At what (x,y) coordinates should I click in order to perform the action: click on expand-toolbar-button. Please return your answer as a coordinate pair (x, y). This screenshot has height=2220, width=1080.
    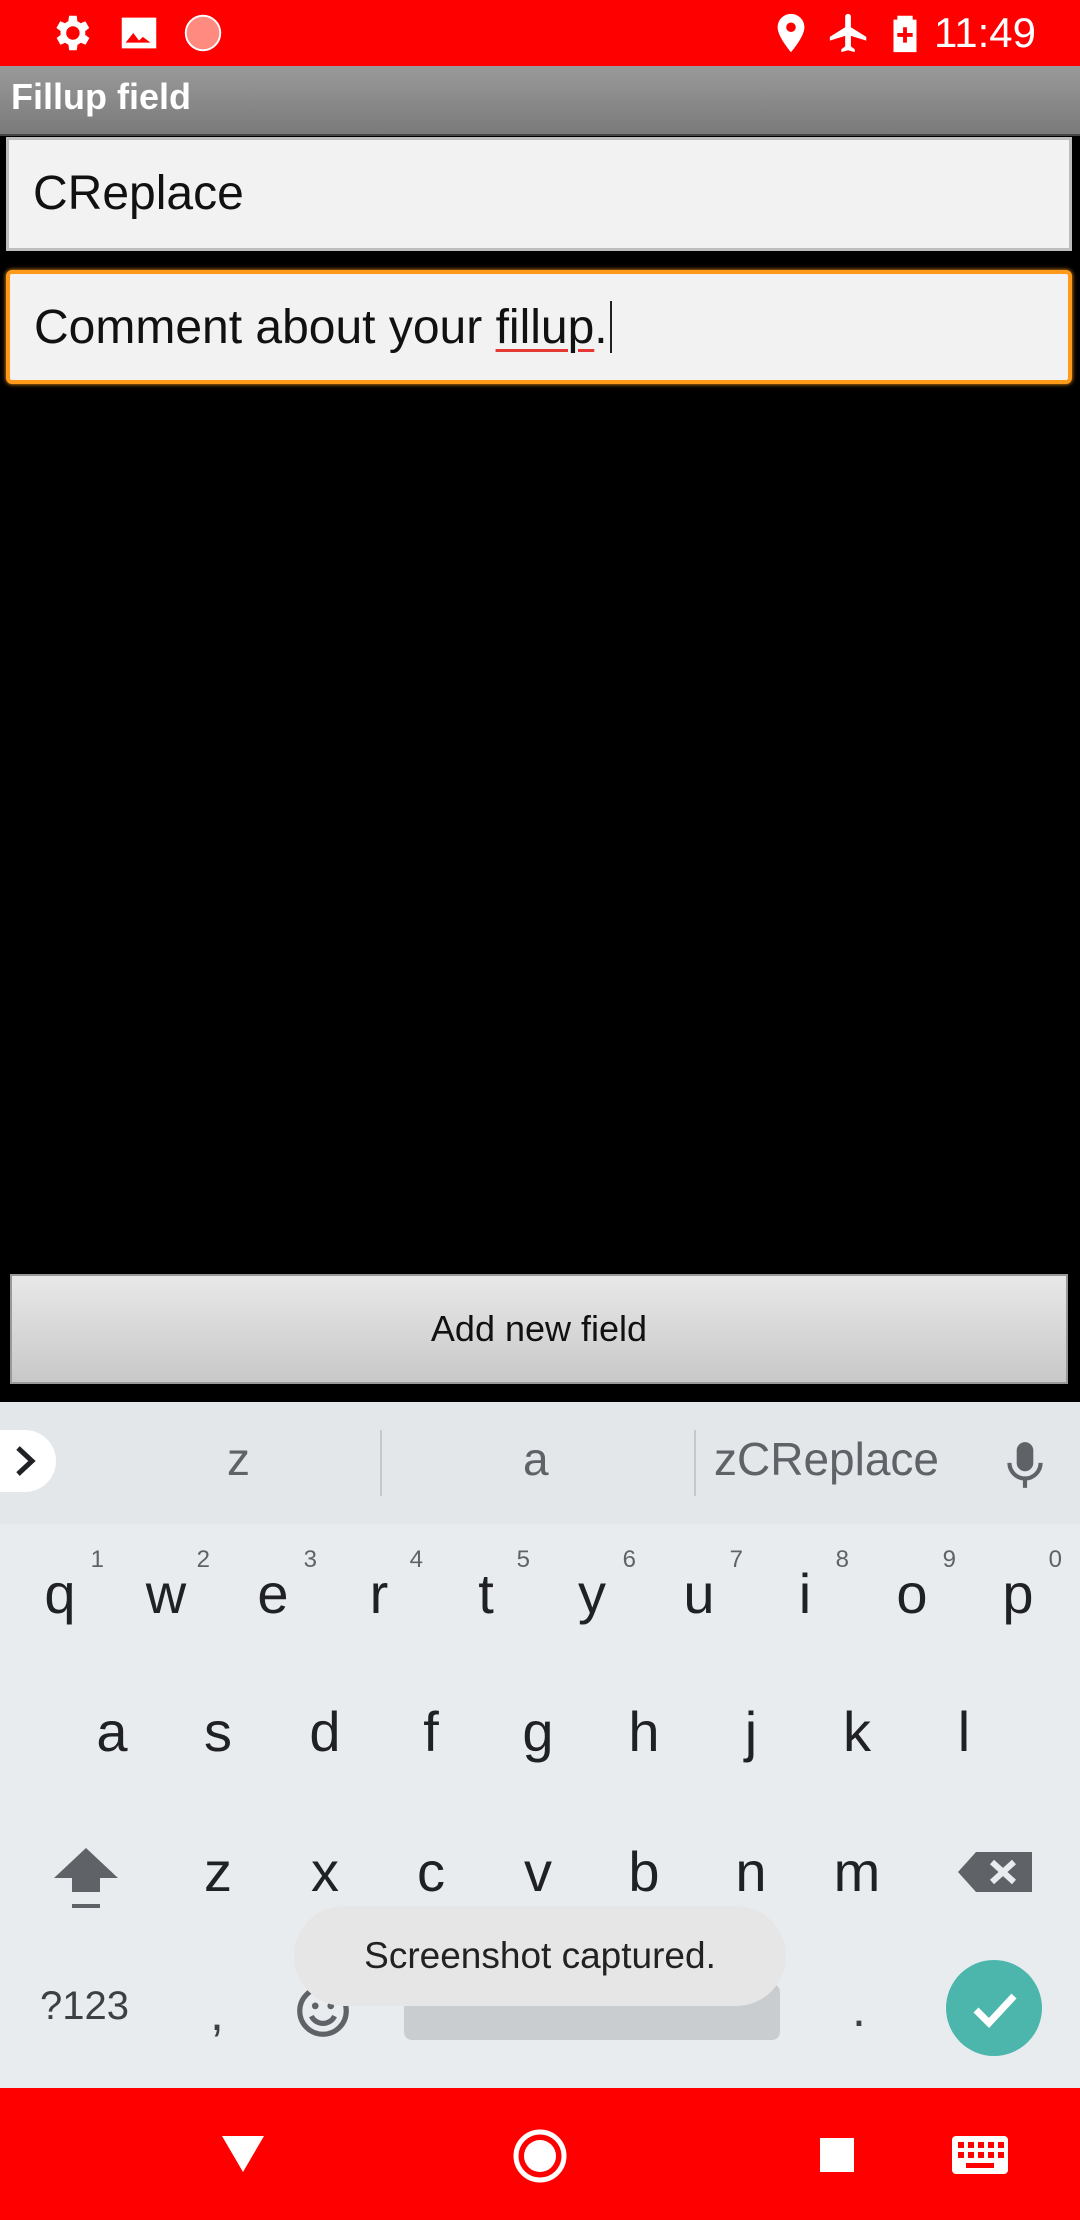
    Looking at the image, I should click on (28, 1461).